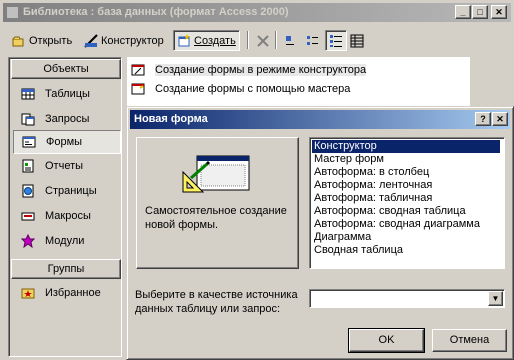 This screenshot has width=514, height=360. Describe the element at coordinates (483, 119) in the screenshot. I see `help-button: ?` at that location.